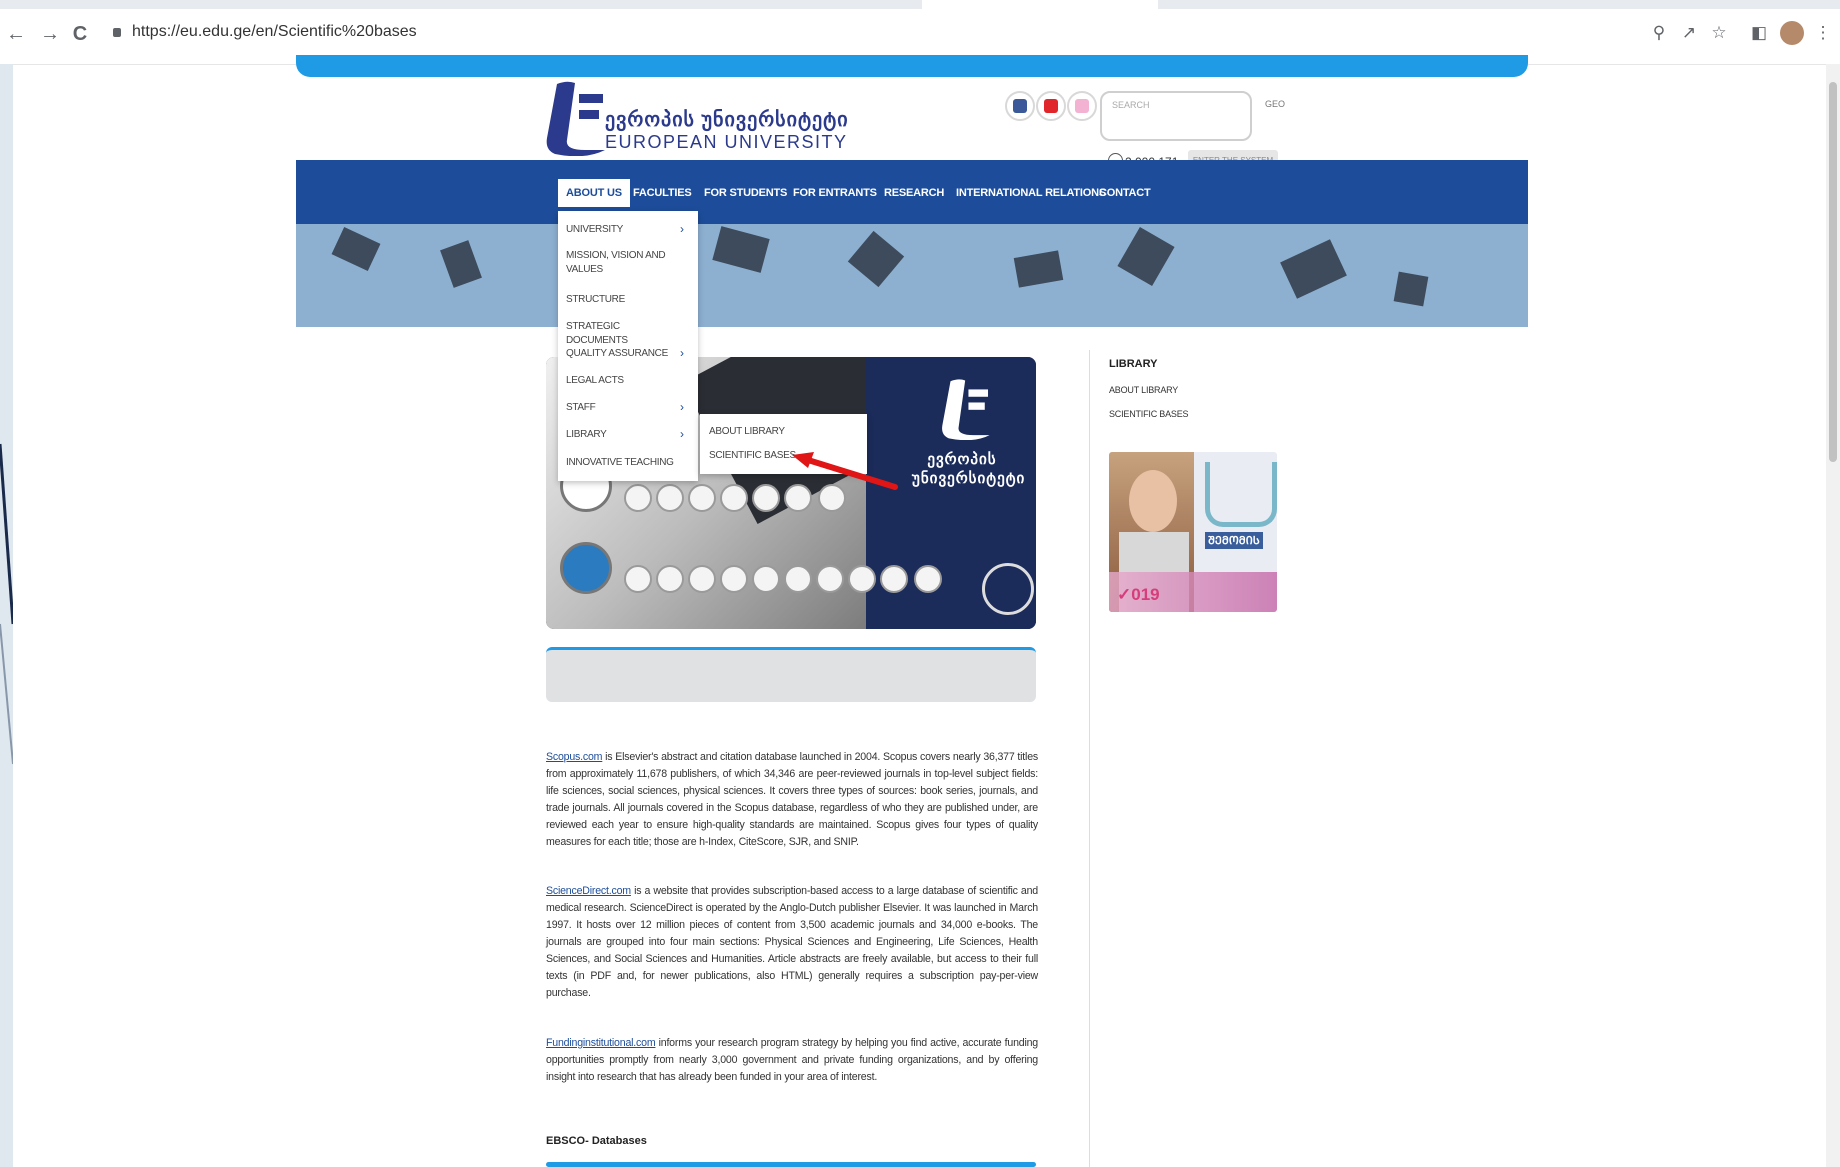  What do you see at coordinates (835, 193) in the screenshot?
I see `nav-for-entrants: FOR ENTRANTS` at bounding box center [835, 193].